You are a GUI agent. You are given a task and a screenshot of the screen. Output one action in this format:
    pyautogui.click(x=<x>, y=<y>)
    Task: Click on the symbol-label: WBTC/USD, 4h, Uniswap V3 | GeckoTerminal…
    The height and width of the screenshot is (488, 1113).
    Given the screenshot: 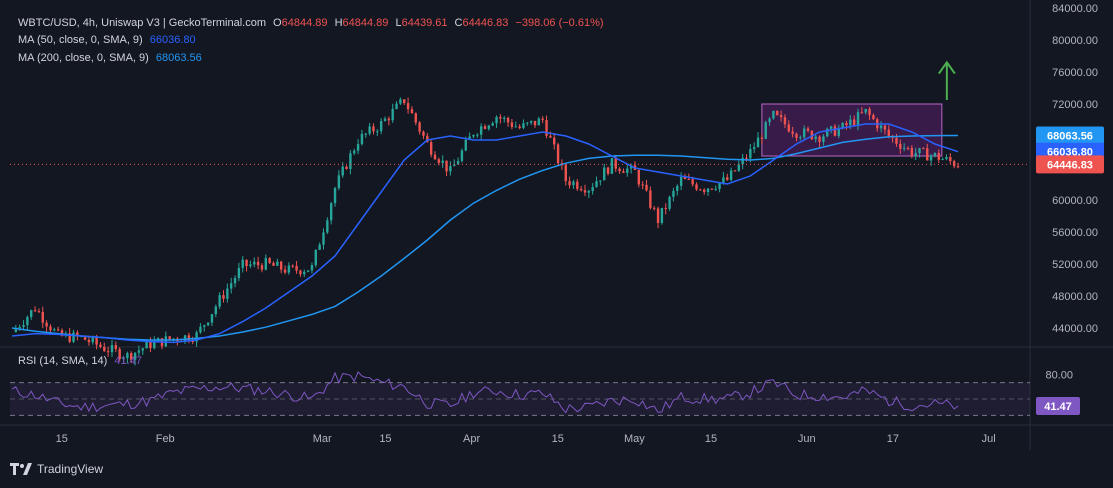 What is the action you would take?
    pyautogui.click(x=142, y=23)
    